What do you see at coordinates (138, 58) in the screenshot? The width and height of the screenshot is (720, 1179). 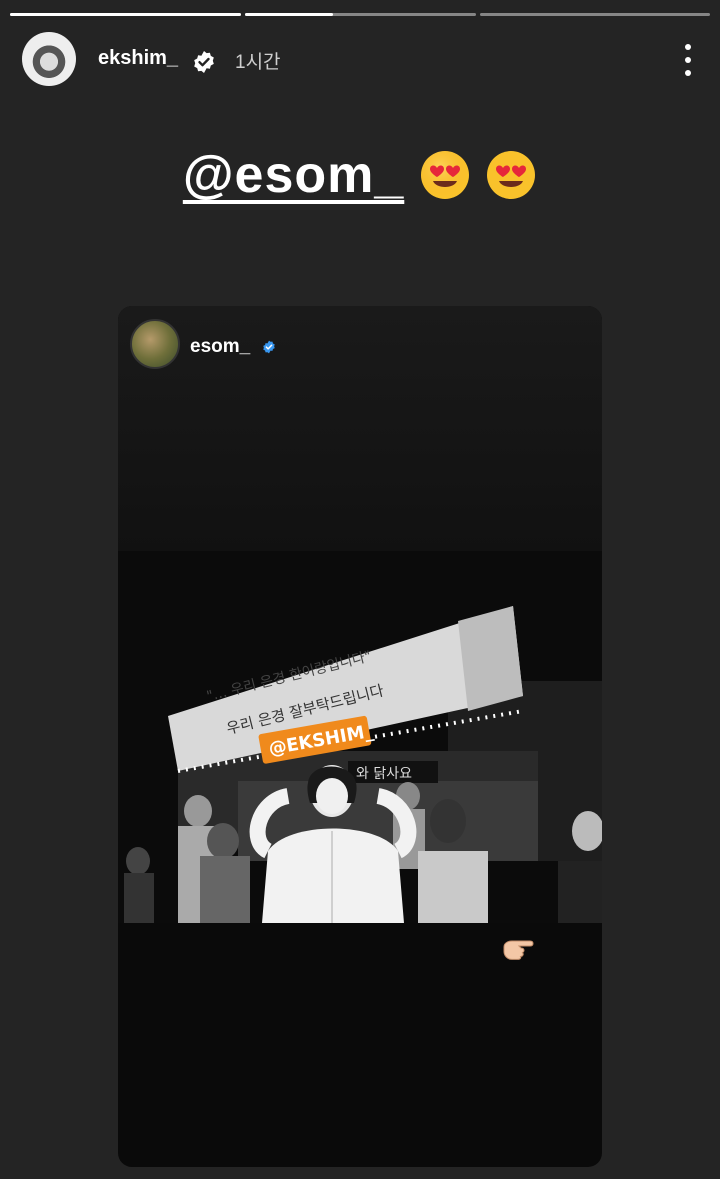 I see `story-username: ekshim_` at bounding box center [138, 58].